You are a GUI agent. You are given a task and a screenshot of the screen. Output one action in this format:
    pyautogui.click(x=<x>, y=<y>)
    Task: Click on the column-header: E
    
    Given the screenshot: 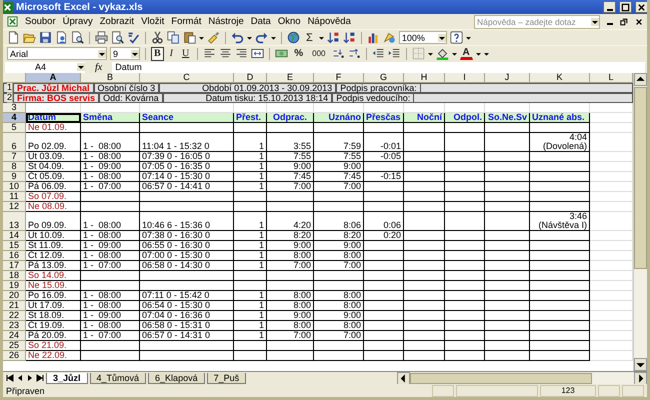 What is the action you would take?
    pyautogui.click(x=290, y=78)
    